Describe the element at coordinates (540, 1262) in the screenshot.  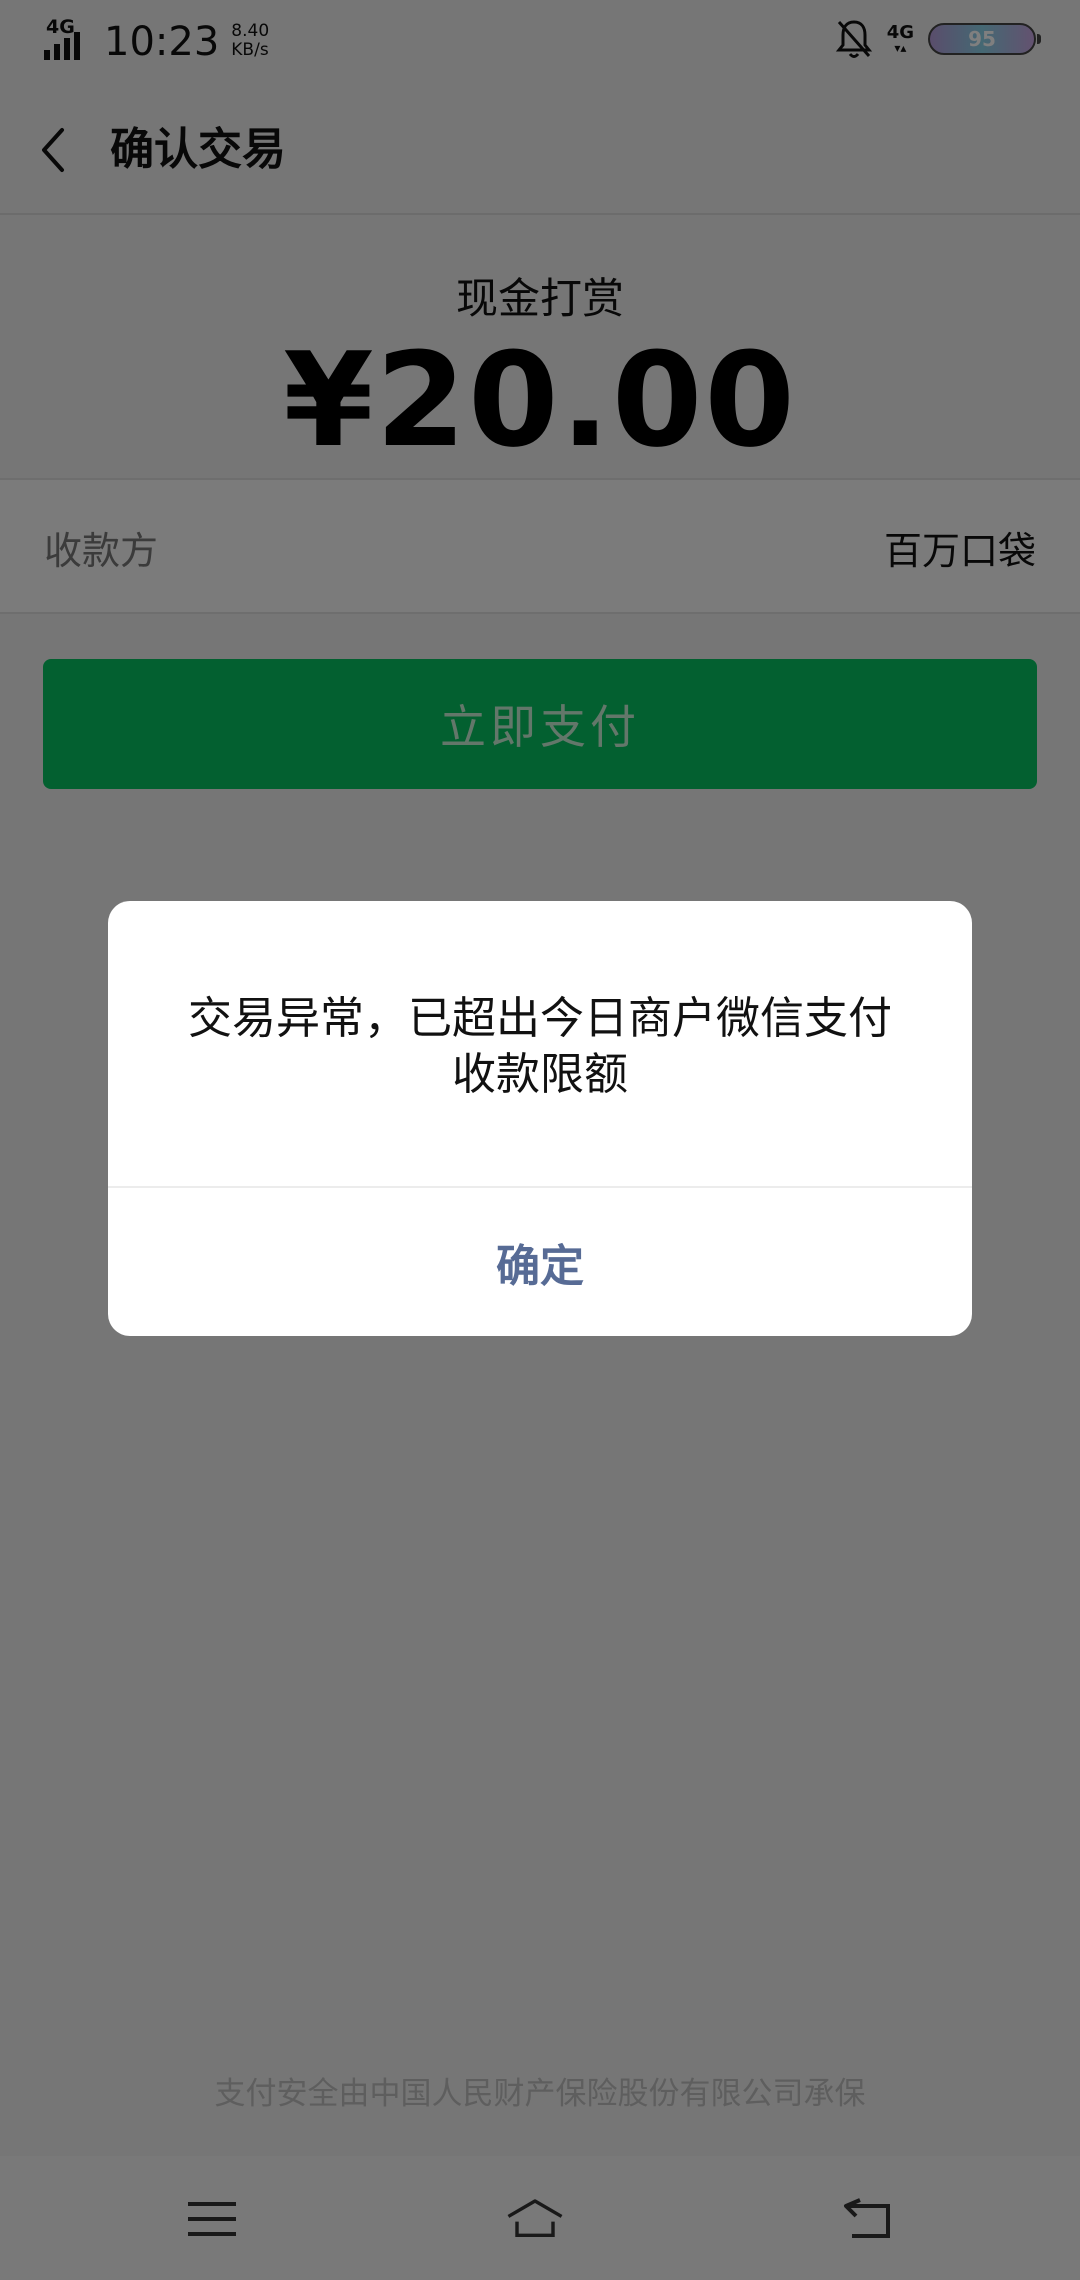
I see `confirm-button: 确定` at that location.